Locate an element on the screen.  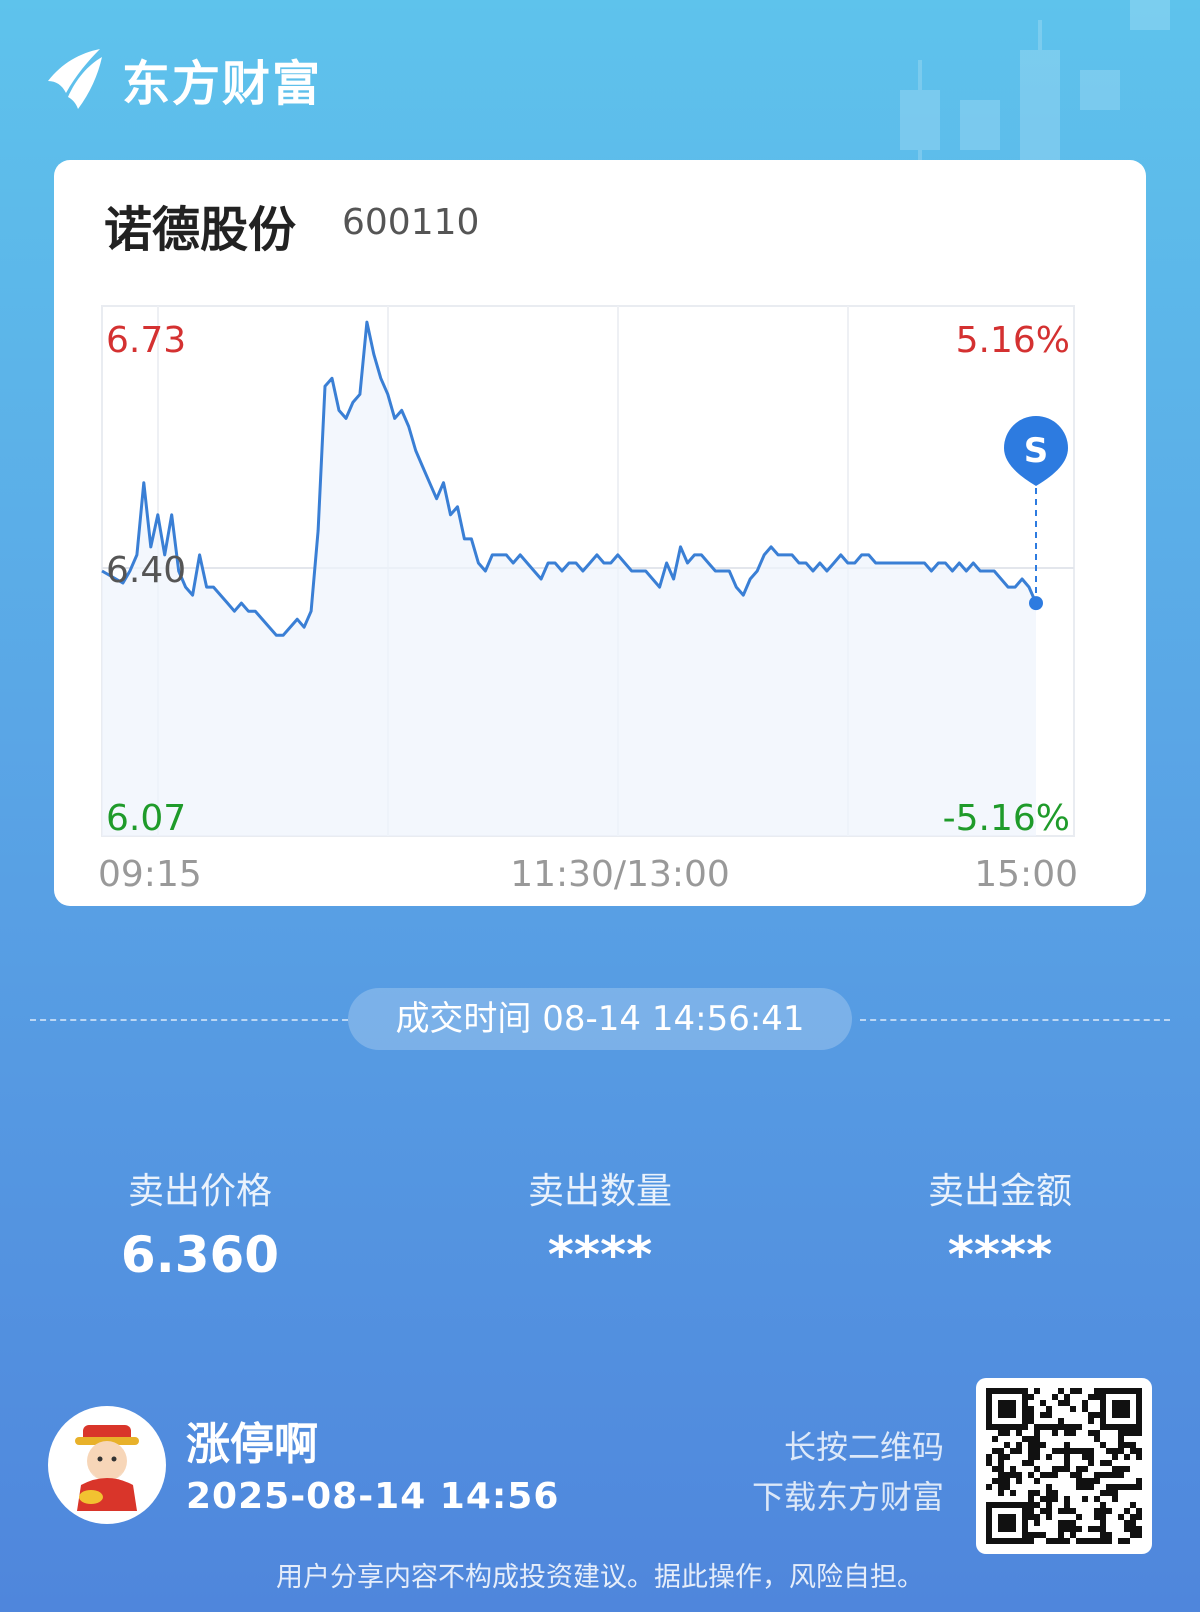
trade-time-pill: 成交时间 08-14 14:56:41 is located at coordinates (600, 1019).